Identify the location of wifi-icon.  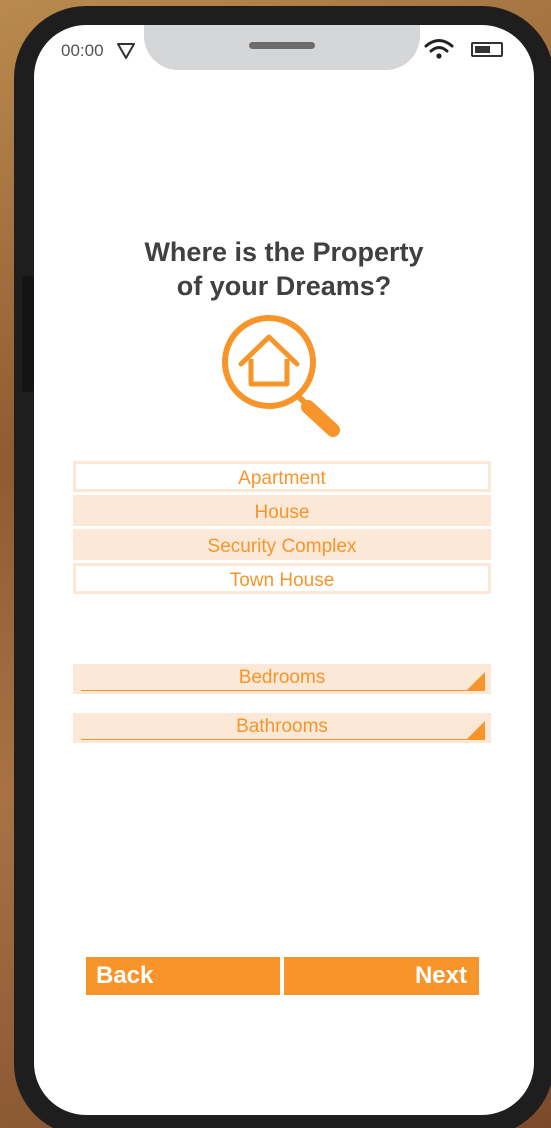
(439, 49).